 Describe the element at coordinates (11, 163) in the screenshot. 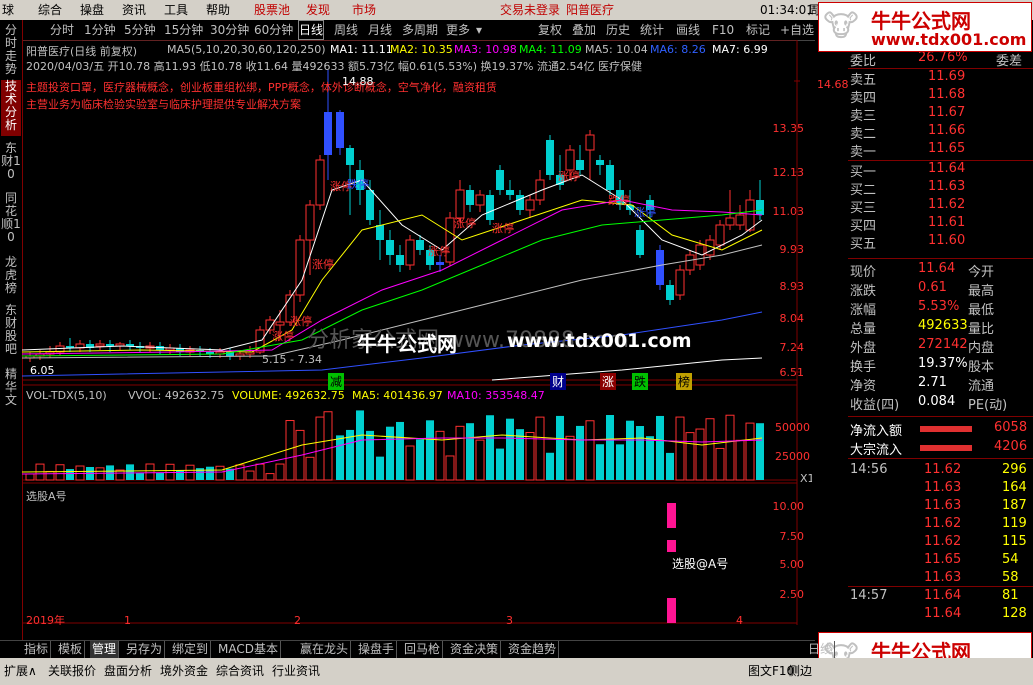

I see `tab-eastmoney: 东财10` at that location.